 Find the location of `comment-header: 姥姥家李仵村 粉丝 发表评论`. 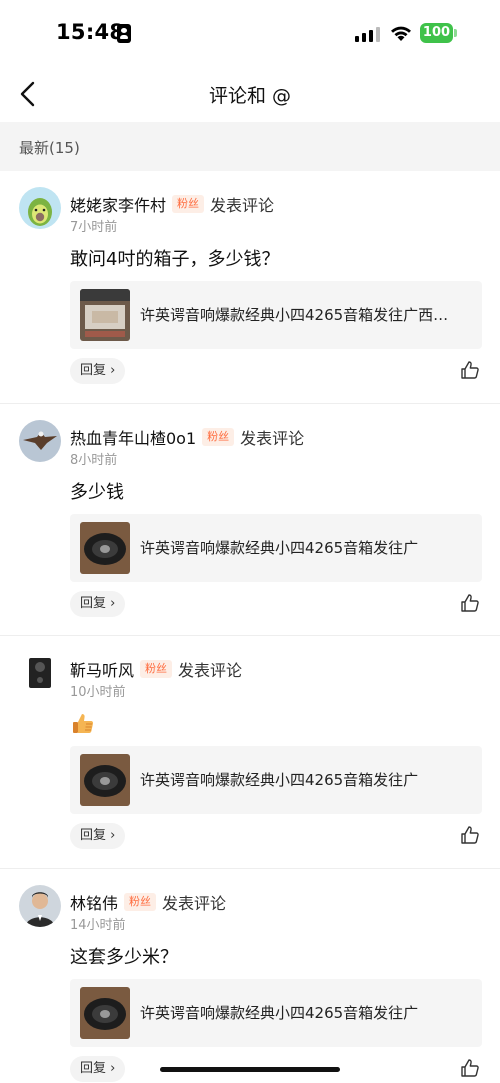

comment-header: 姥姥家李仵村 粉丝 发表评论 is located at coordinates (172, 204).